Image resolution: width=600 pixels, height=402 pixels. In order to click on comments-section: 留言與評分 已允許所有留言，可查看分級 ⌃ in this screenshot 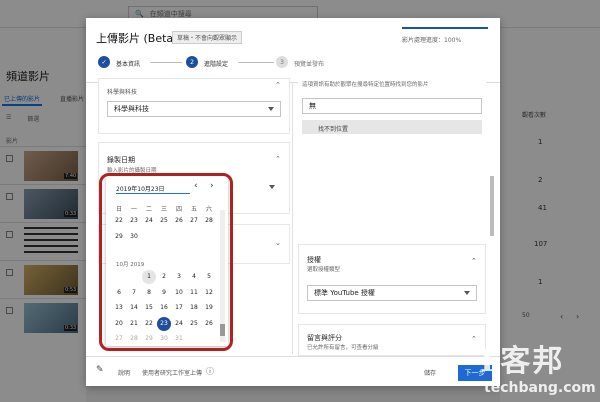, I will do `click(392, 340)`.